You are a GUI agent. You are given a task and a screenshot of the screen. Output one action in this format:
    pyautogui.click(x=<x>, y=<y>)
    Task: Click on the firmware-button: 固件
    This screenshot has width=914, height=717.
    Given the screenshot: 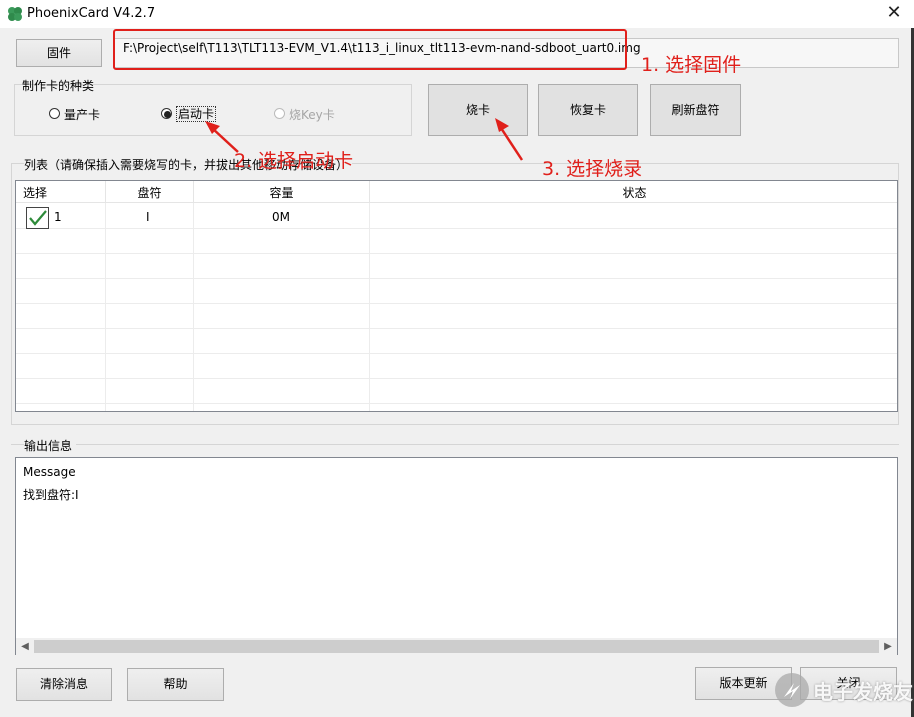 What is the action you would take?
    pyautogui.click(x=59, y=53)
    